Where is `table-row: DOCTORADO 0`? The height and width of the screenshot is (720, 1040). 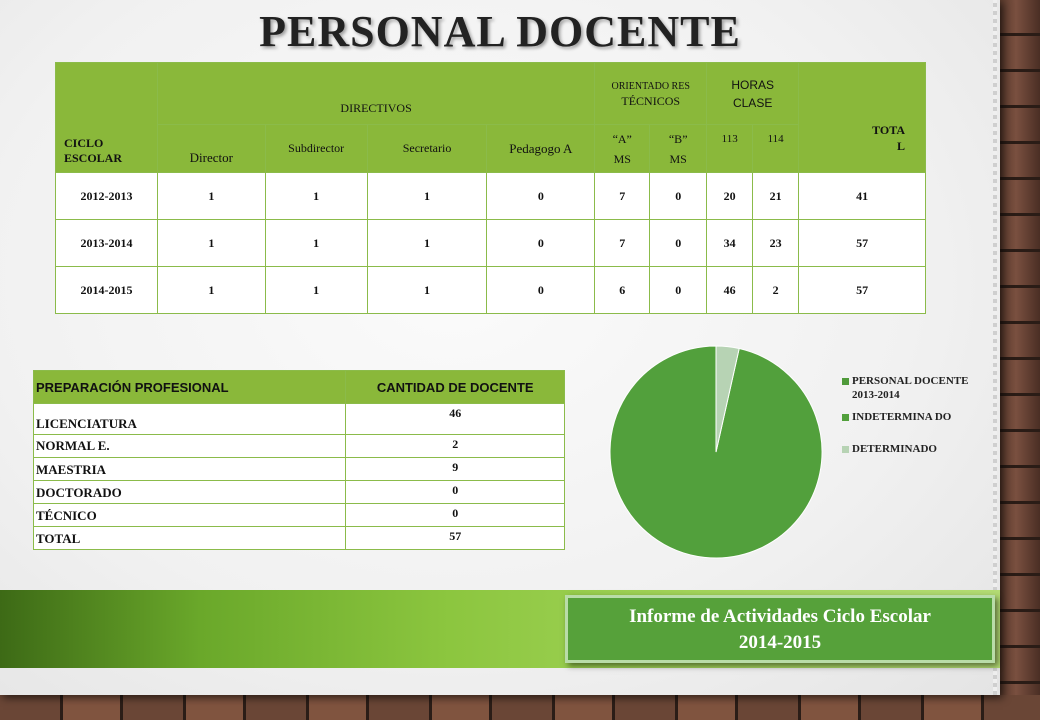 table-row: DOCTORADO 0 is located at coordinates (298, 492).